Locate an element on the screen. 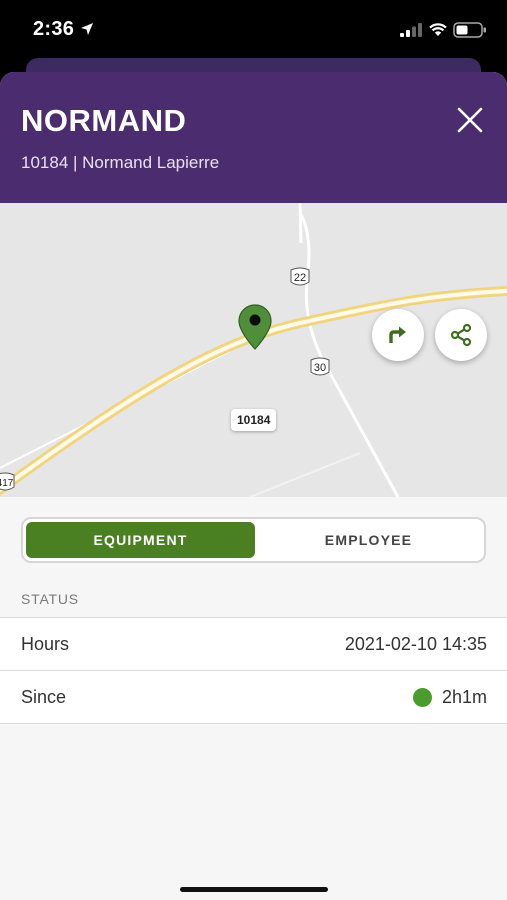 This screenshot has height=900, width=507. battery-icon is located at coordinates (469, 30).